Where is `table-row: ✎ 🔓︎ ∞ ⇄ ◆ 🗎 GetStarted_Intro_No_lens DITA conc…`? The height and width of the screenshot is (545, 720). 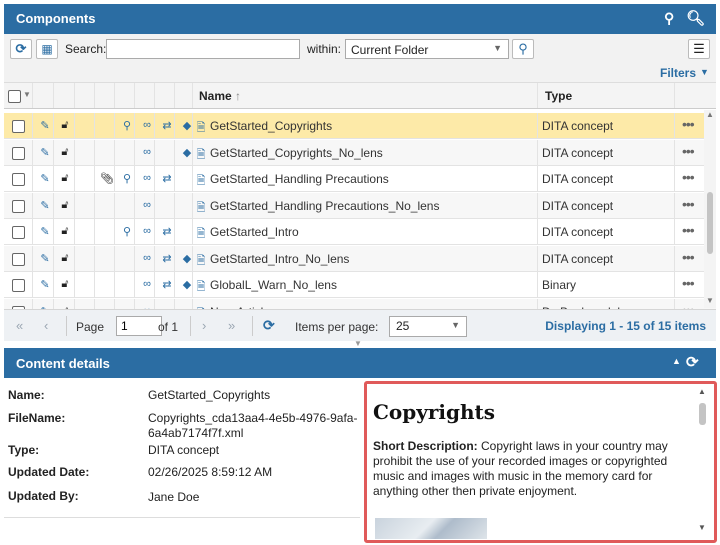
table-row: ✎ 🔓︎ ∞ ⇄ ◆ 🗎 GetStarted_Intro_No_lens DITA conc… is located at coordinates (360, 258).